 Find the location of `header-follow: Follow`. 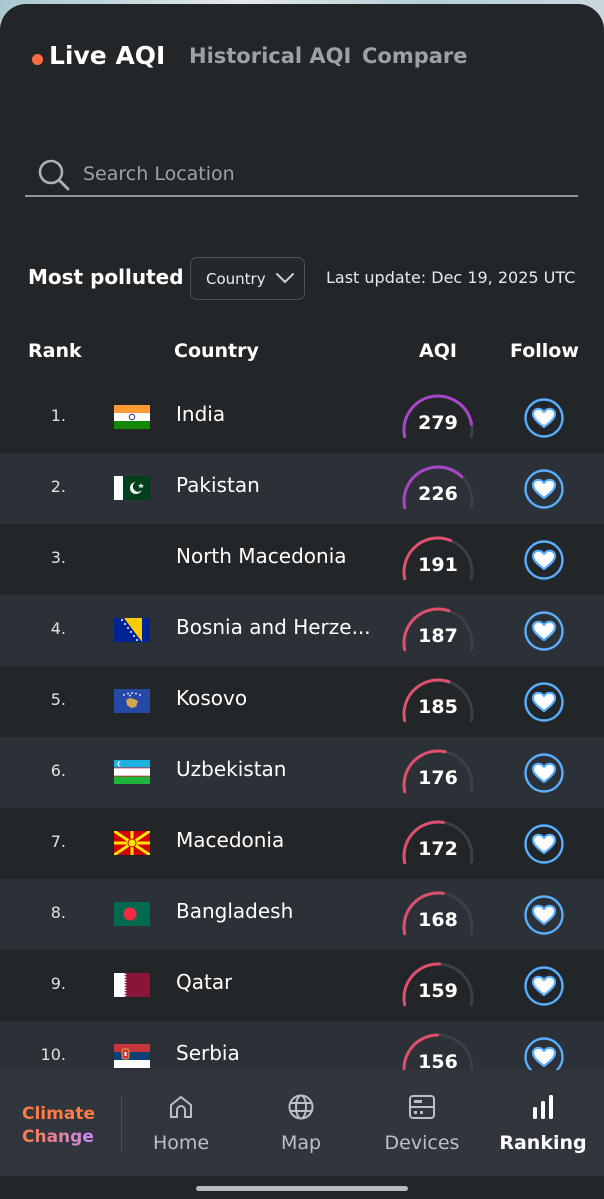

header-follow: Follow is located at coordinates (544, 351).